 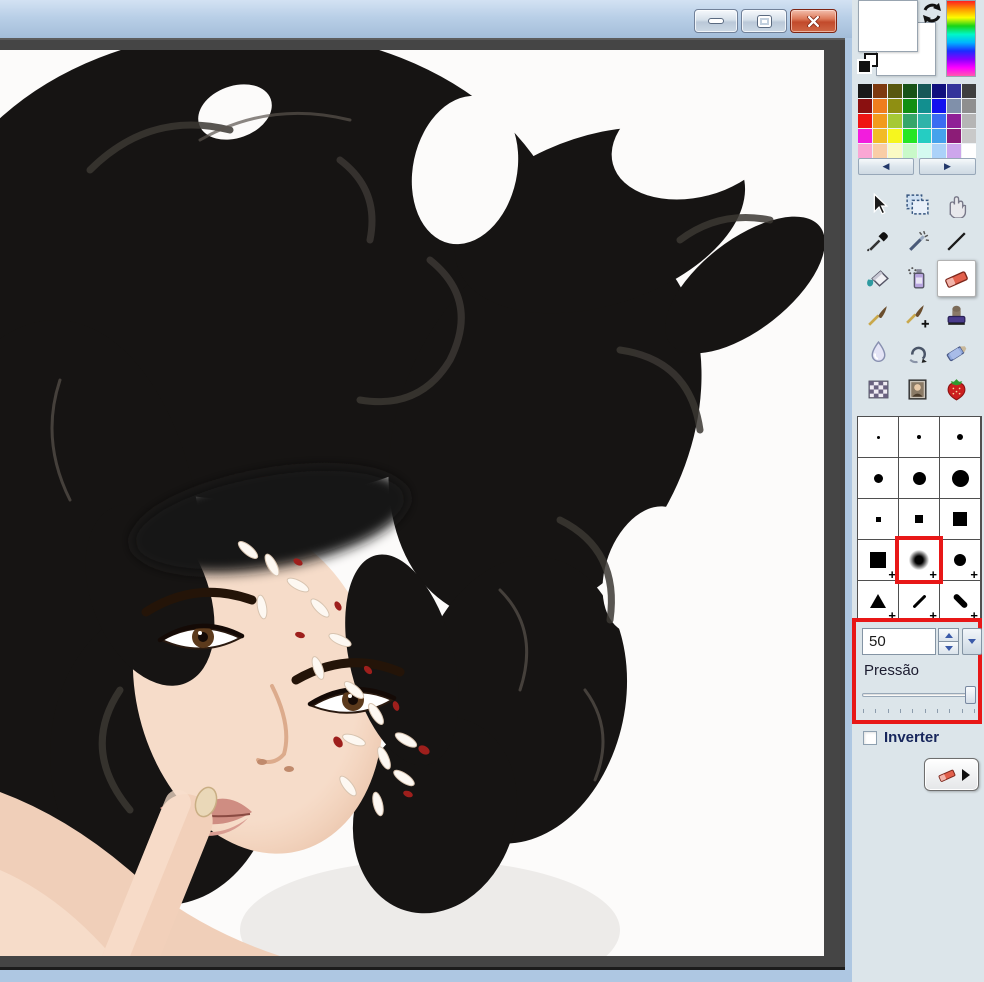 What do you see at coordinates (886, 166) in the screenshot?
I see `palette-prev-button: ◀` at bounding box center [886, 166].